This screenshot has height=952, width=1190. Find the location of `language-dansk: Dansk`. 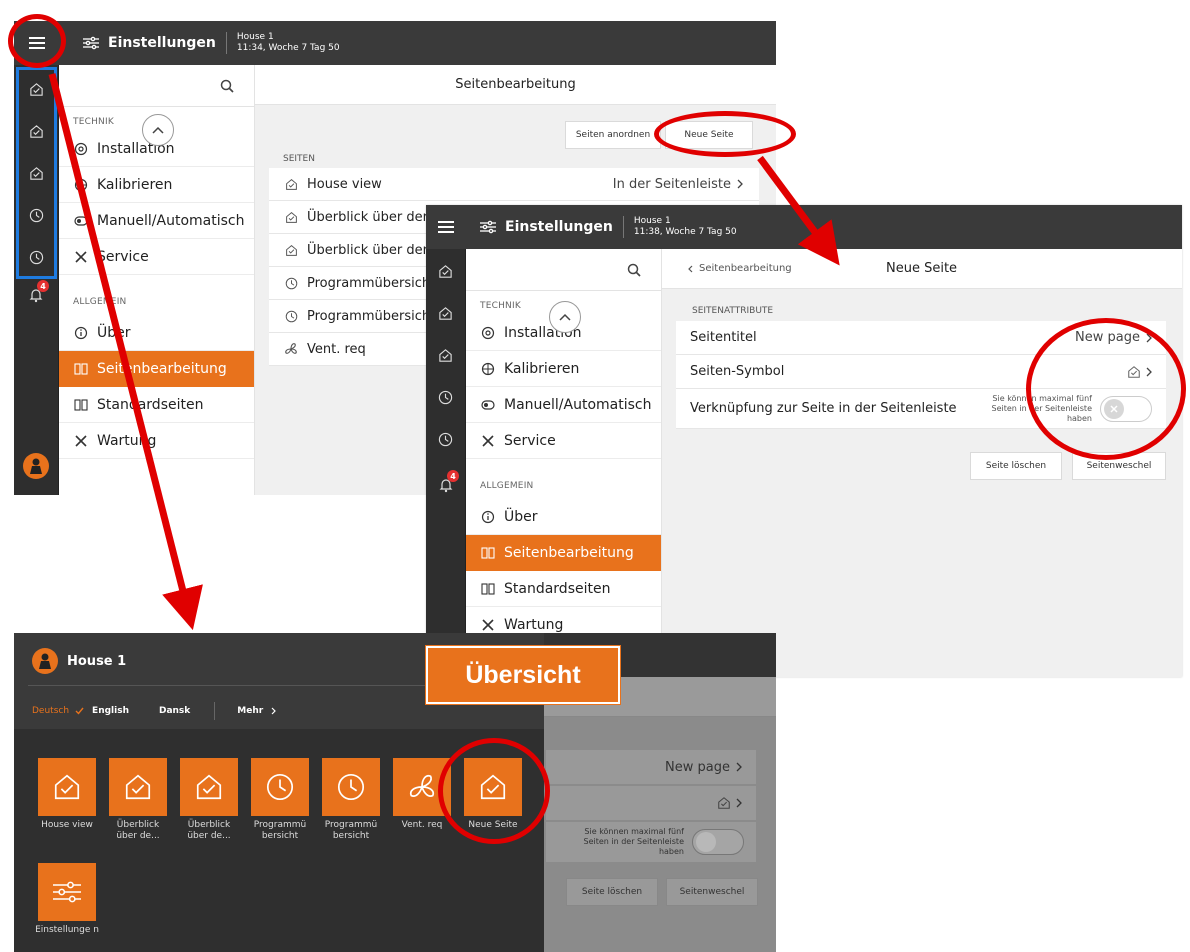

language-dansk: Dansk is located at coordinates (174, 711).